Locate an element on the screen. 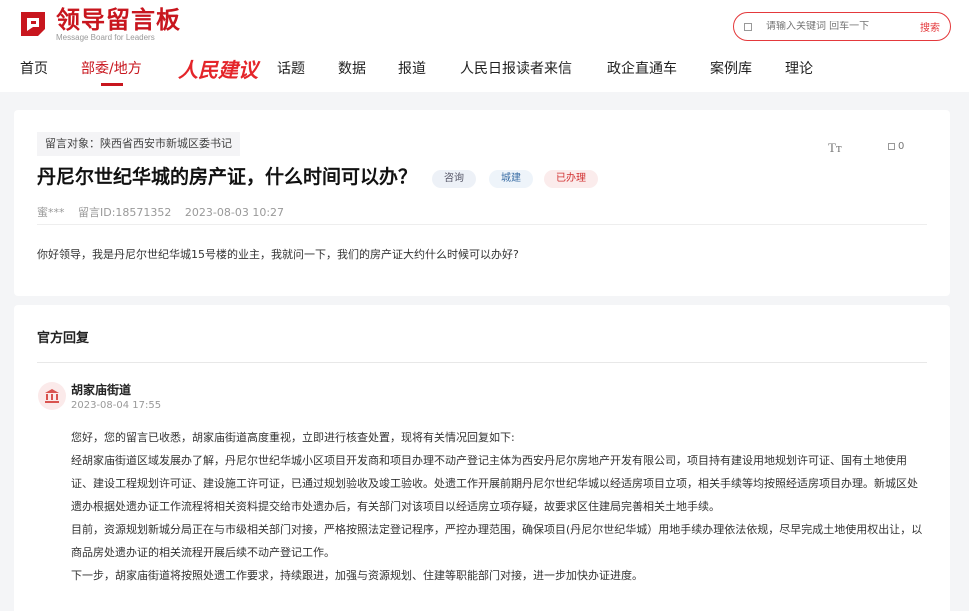 The height and width of the screenshot is (611, 969). search-button: 搜索 is located at coordinates (930, 26).